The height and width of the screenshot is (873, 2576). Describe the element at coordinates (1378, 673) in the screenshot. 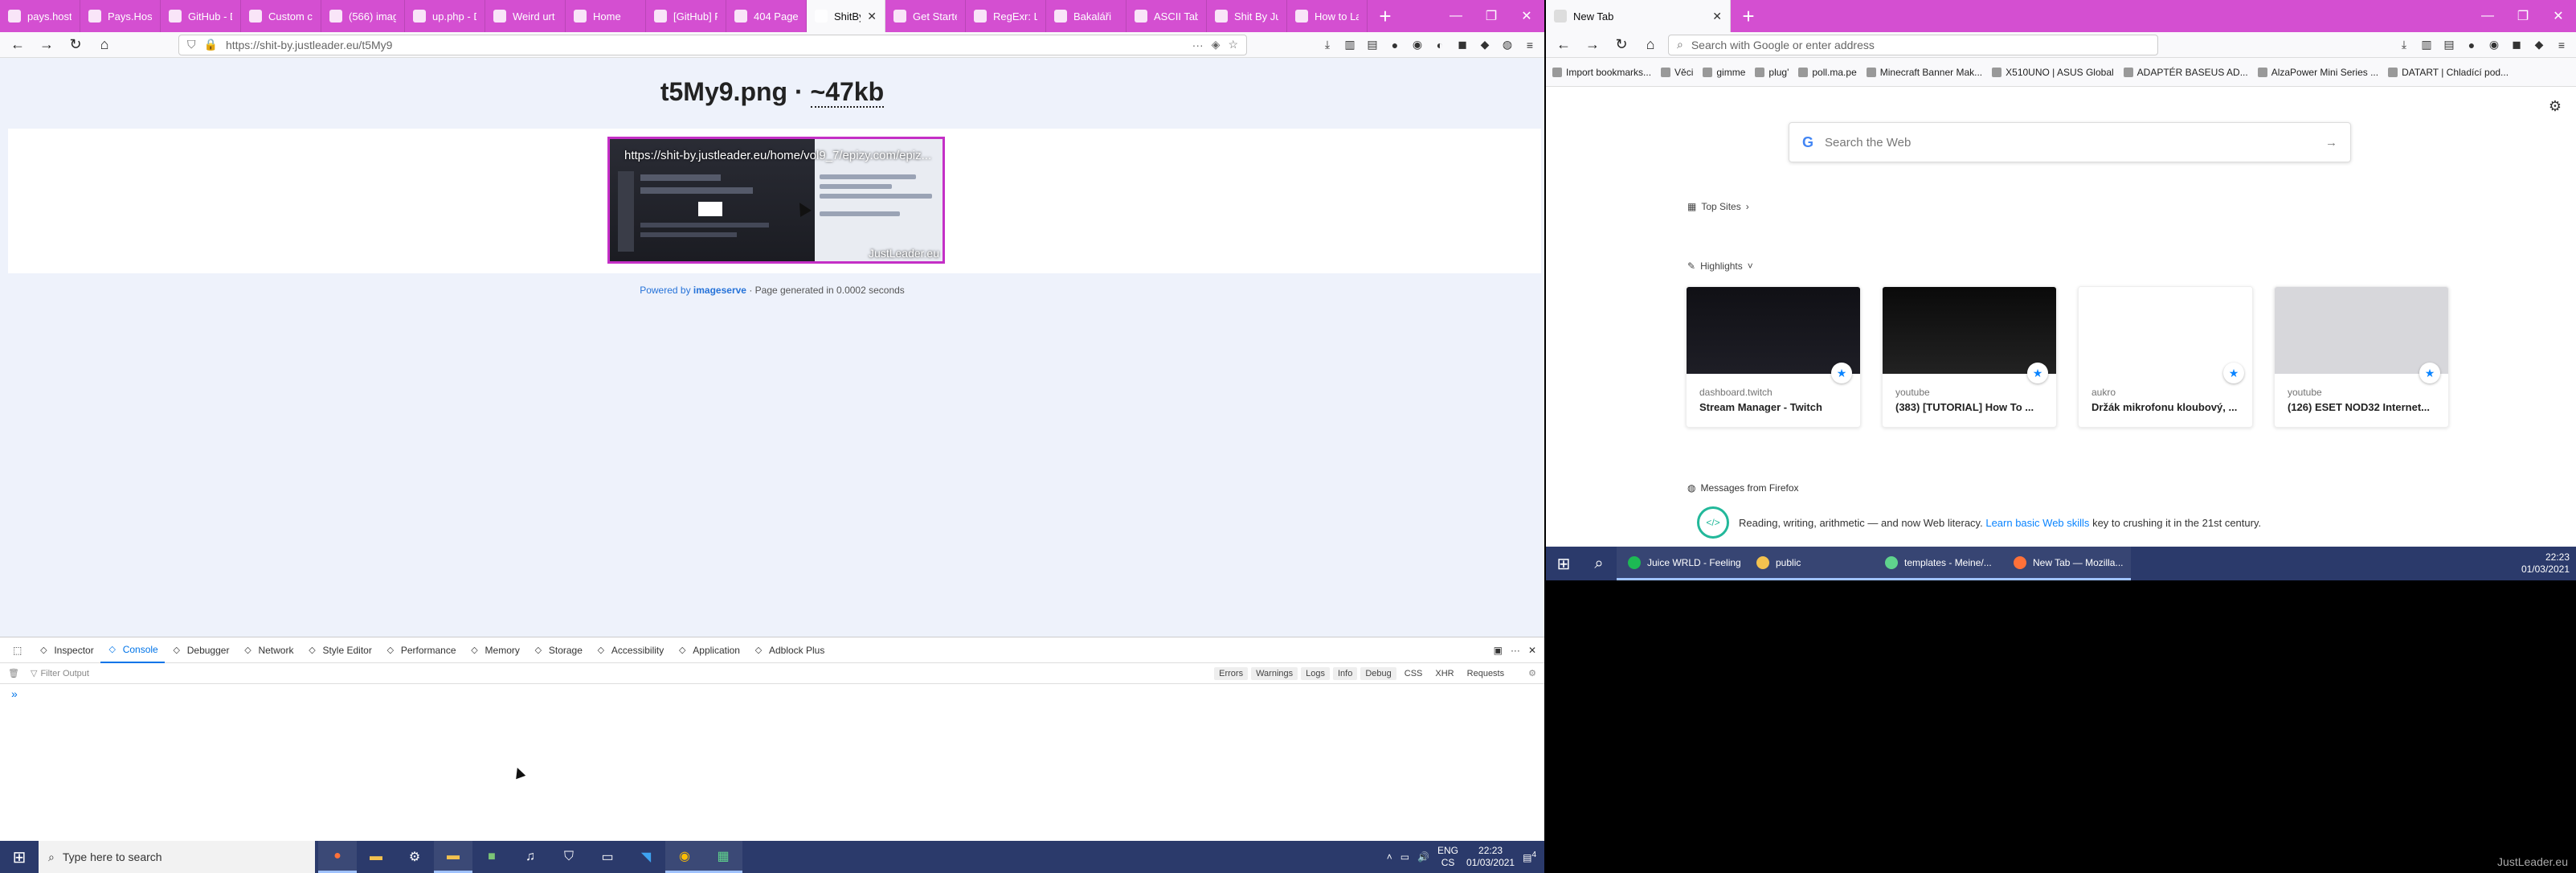

I see `log-filter-debug: Debug` at that location.